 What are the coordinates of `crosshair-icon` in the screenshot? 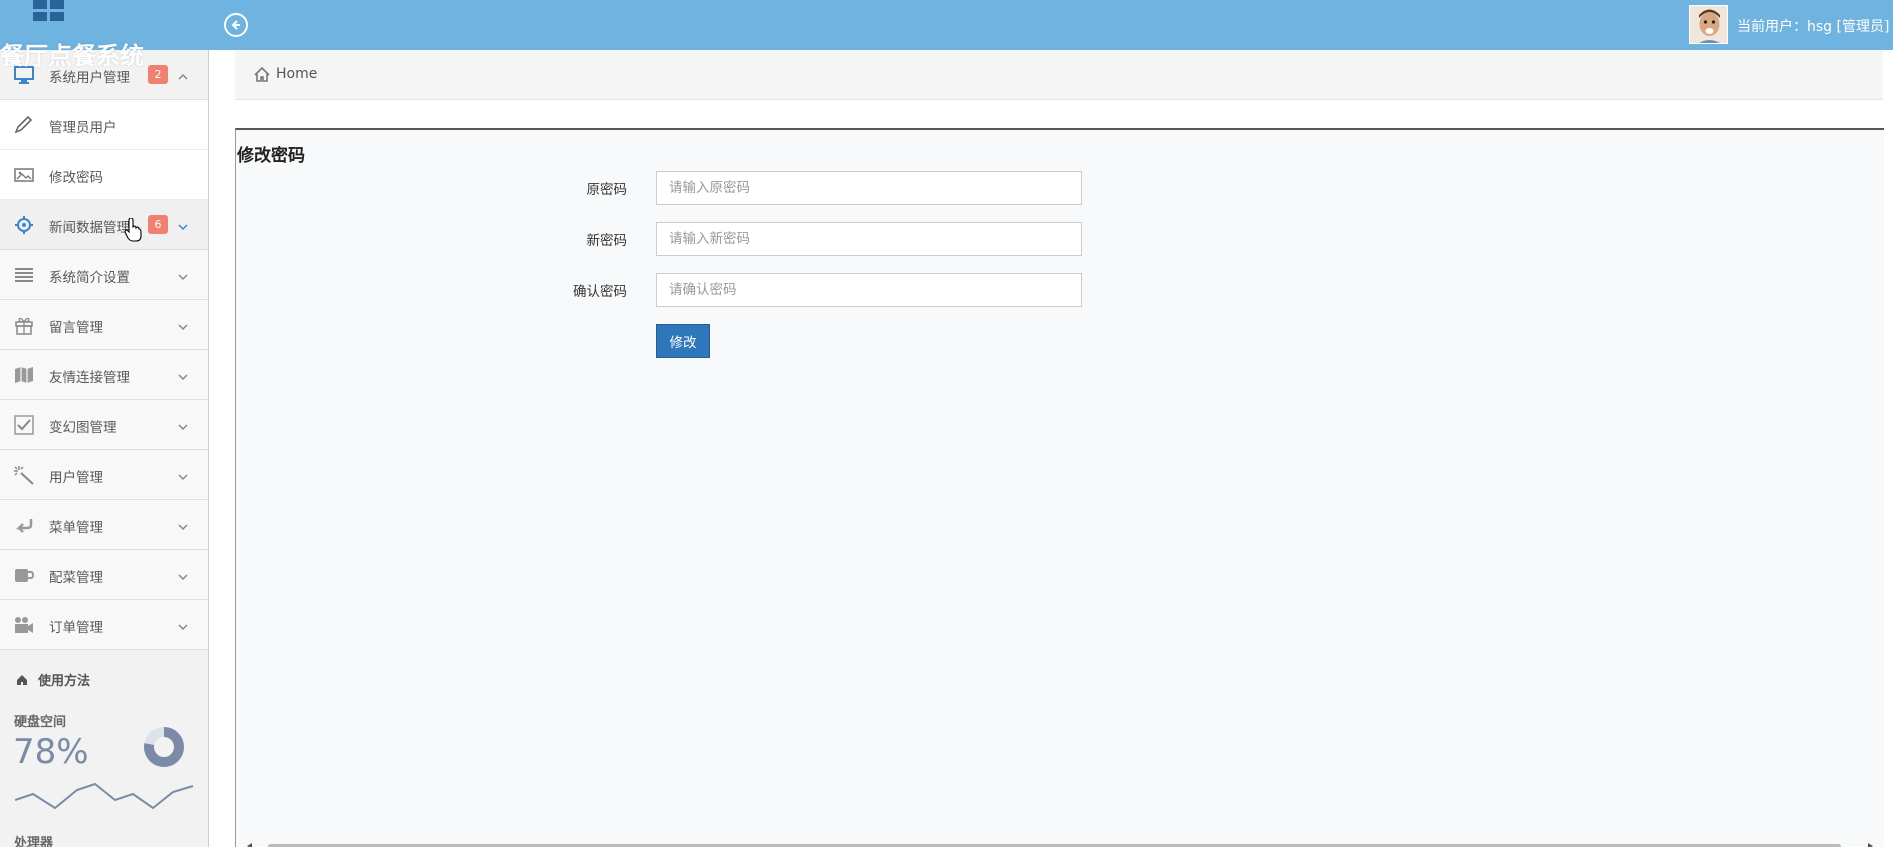 It's located at (24, 225).